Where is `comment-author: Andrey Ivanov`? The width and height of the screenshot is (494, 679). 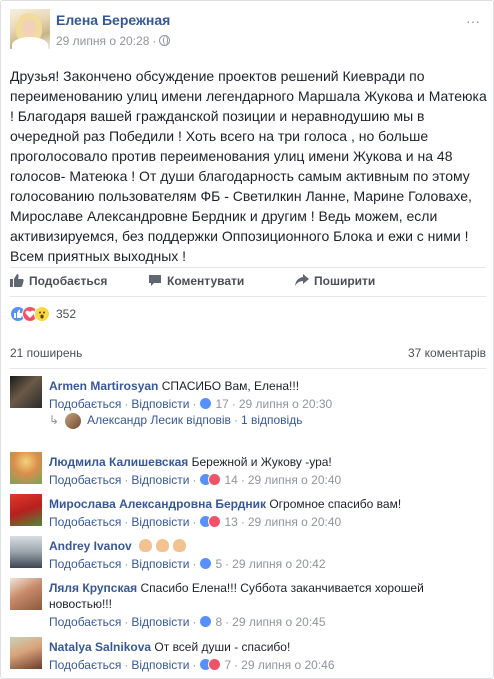 comment-author: Andrey Ivanov is located at coordinates (90, 546).